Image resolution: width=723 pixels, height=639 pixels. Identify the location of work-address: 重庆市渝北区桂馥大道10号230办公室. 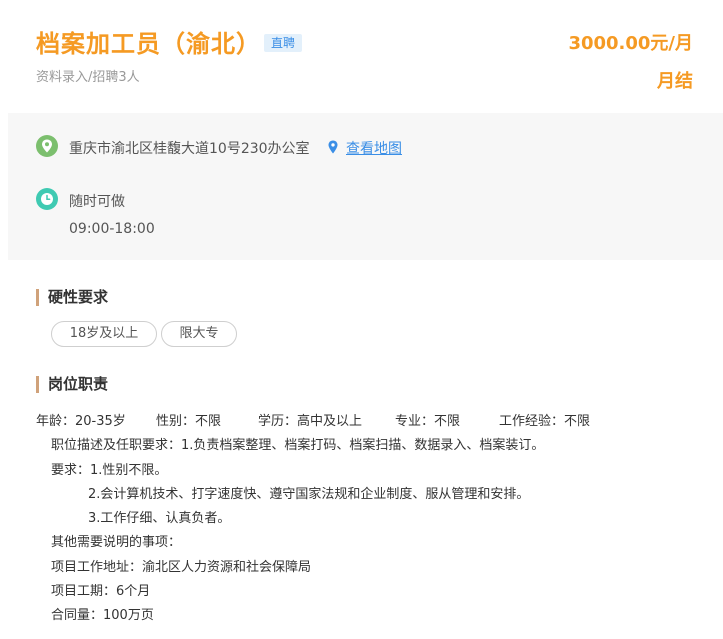
(189, 149).